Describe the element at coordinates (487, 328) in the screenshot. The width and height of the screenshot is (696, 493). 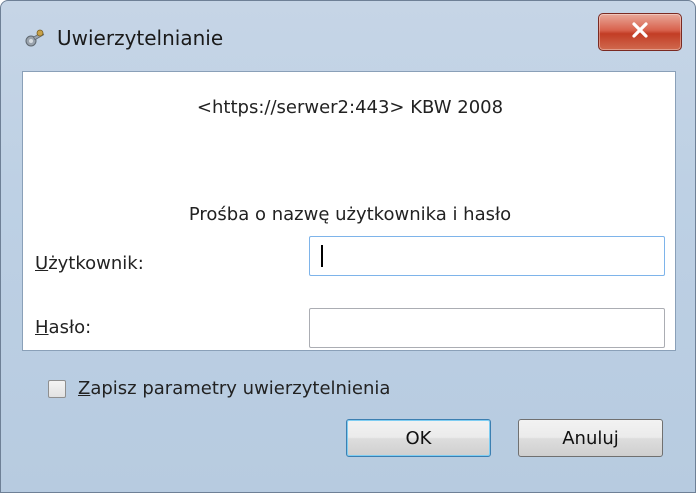
I see `password-input` at that location.